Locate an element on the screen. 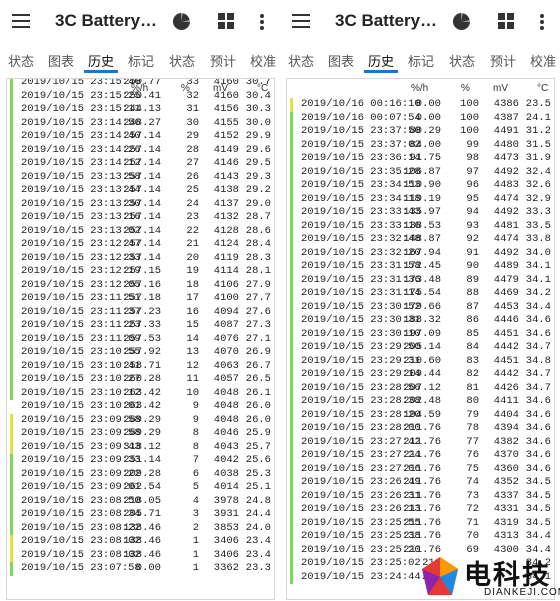 This screenshot has height=601, width=560. history-row: 2019/10/15 23:26:31 211.76 73 4337 34.5 is located at coordinates (420, 496).